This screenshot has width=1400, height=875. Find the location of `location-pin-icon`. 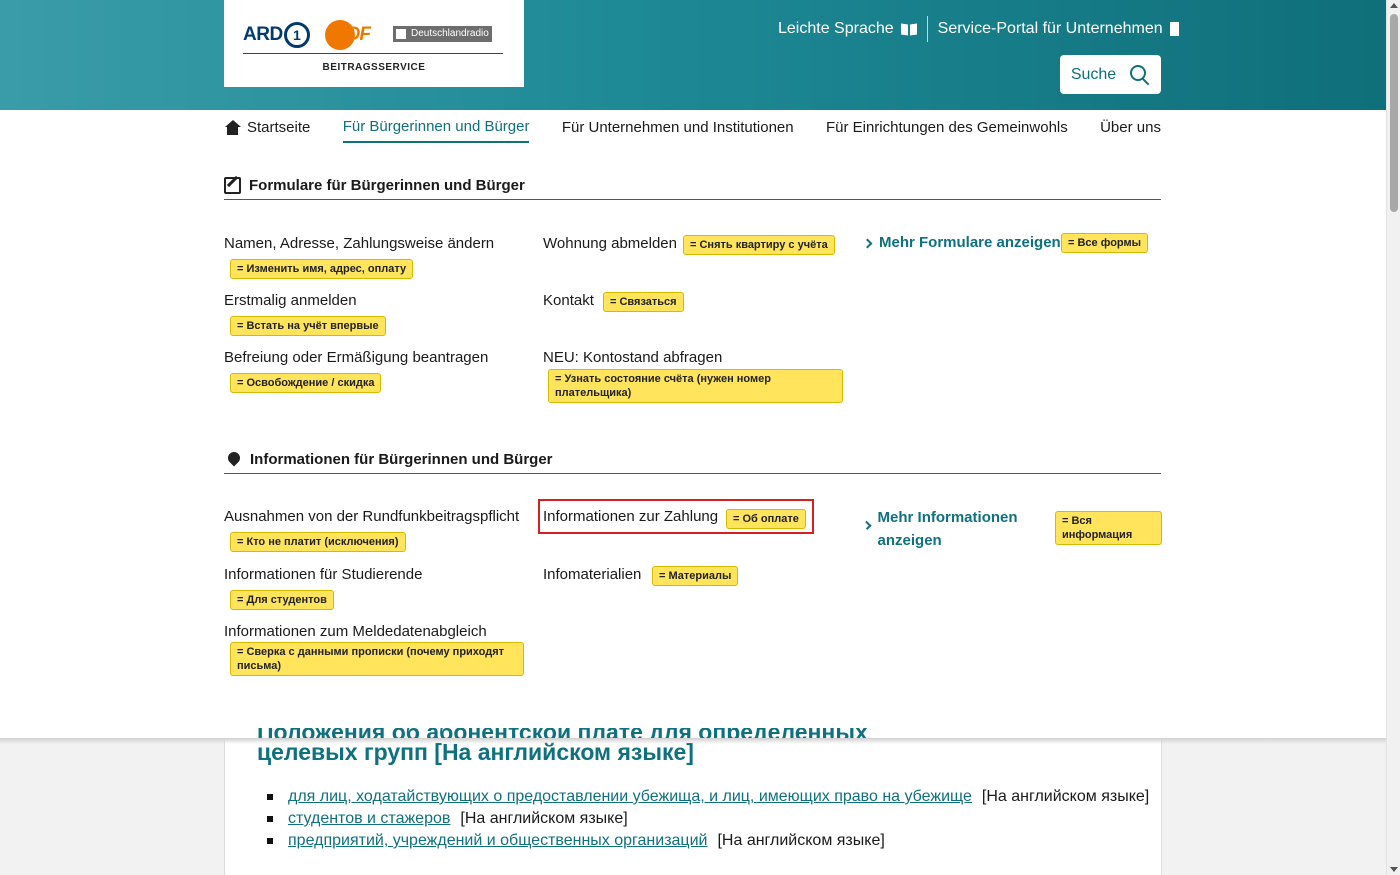

location-pin-icon is located at coordinates (234, 460).